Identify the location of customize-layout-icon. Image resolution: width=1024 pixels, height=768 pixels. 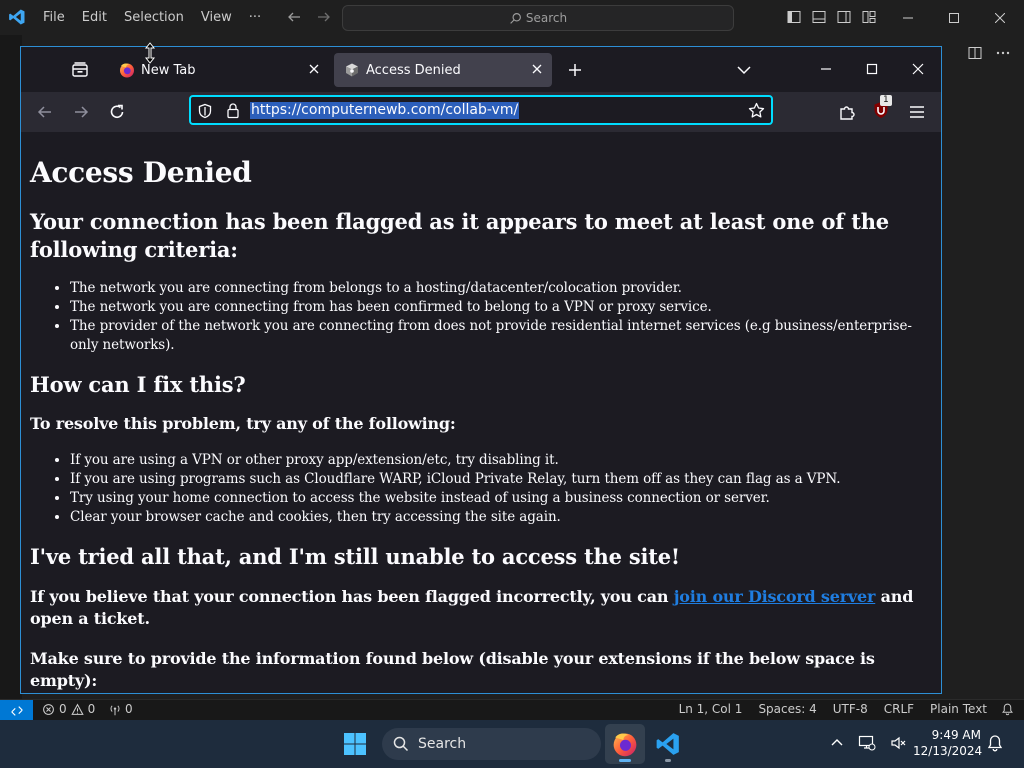
(869, 17).